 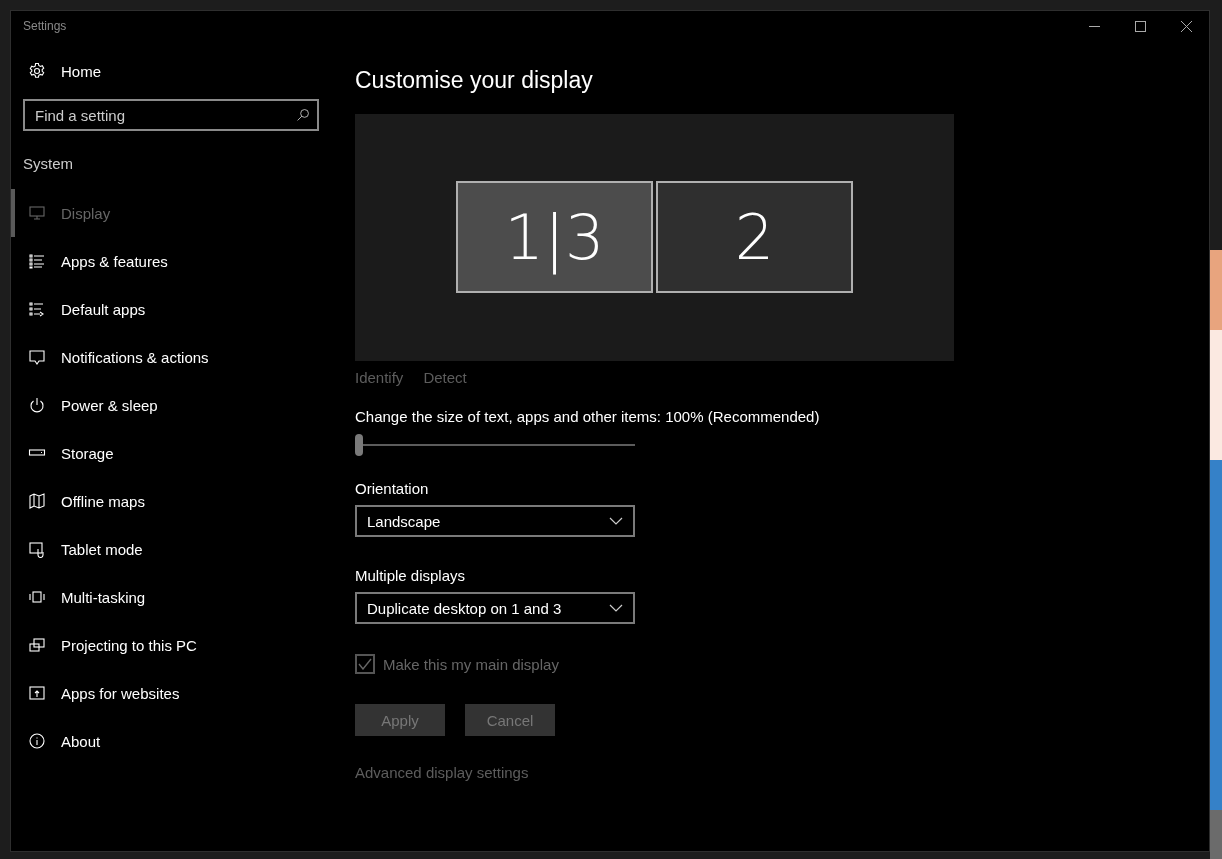 What do you see at coordinates (171, 453) in the screenshot?
I see `sidebar-item: Storage` at bounding box center [171, 453].